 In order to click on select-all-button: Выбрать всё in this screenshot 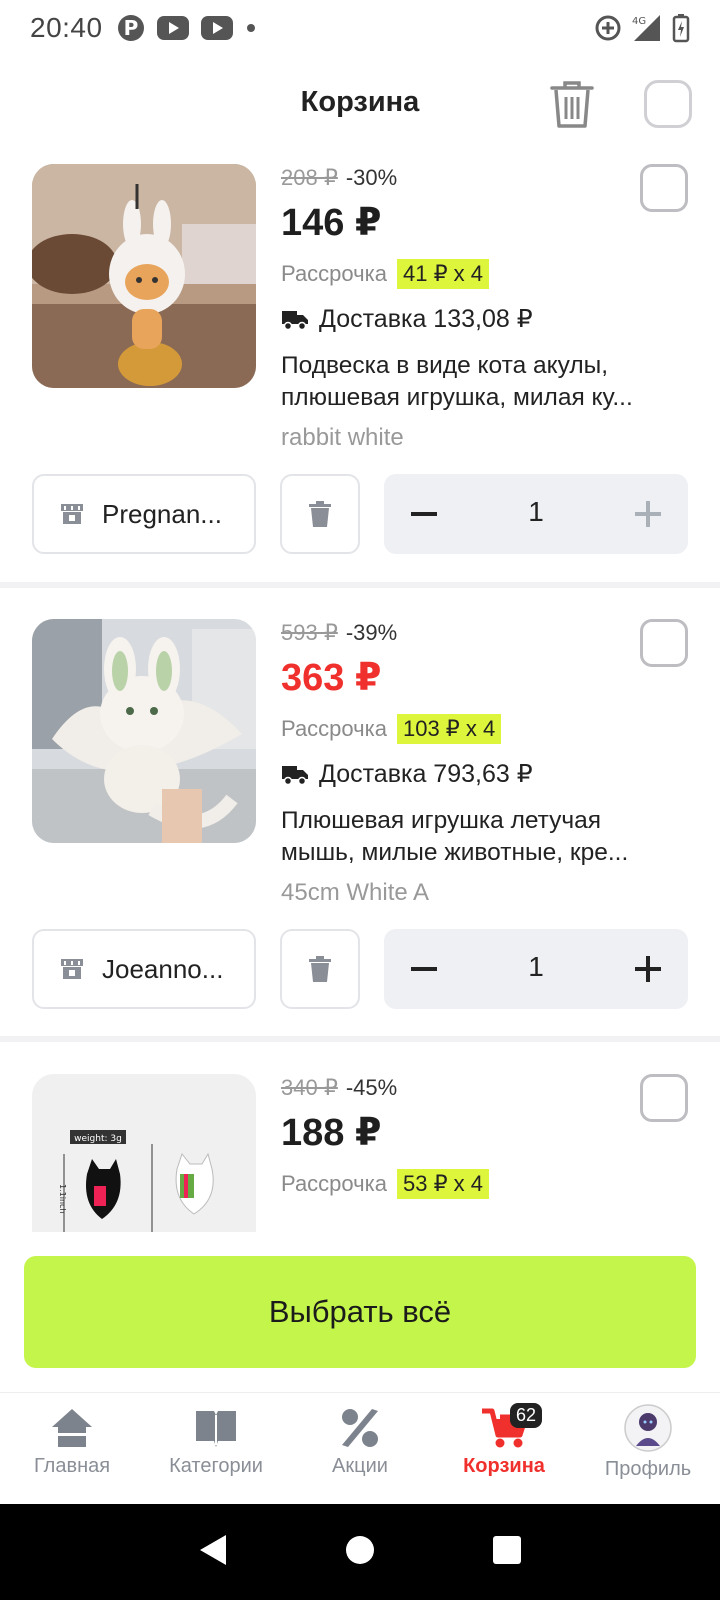, I will do `click(360, 1312)`.